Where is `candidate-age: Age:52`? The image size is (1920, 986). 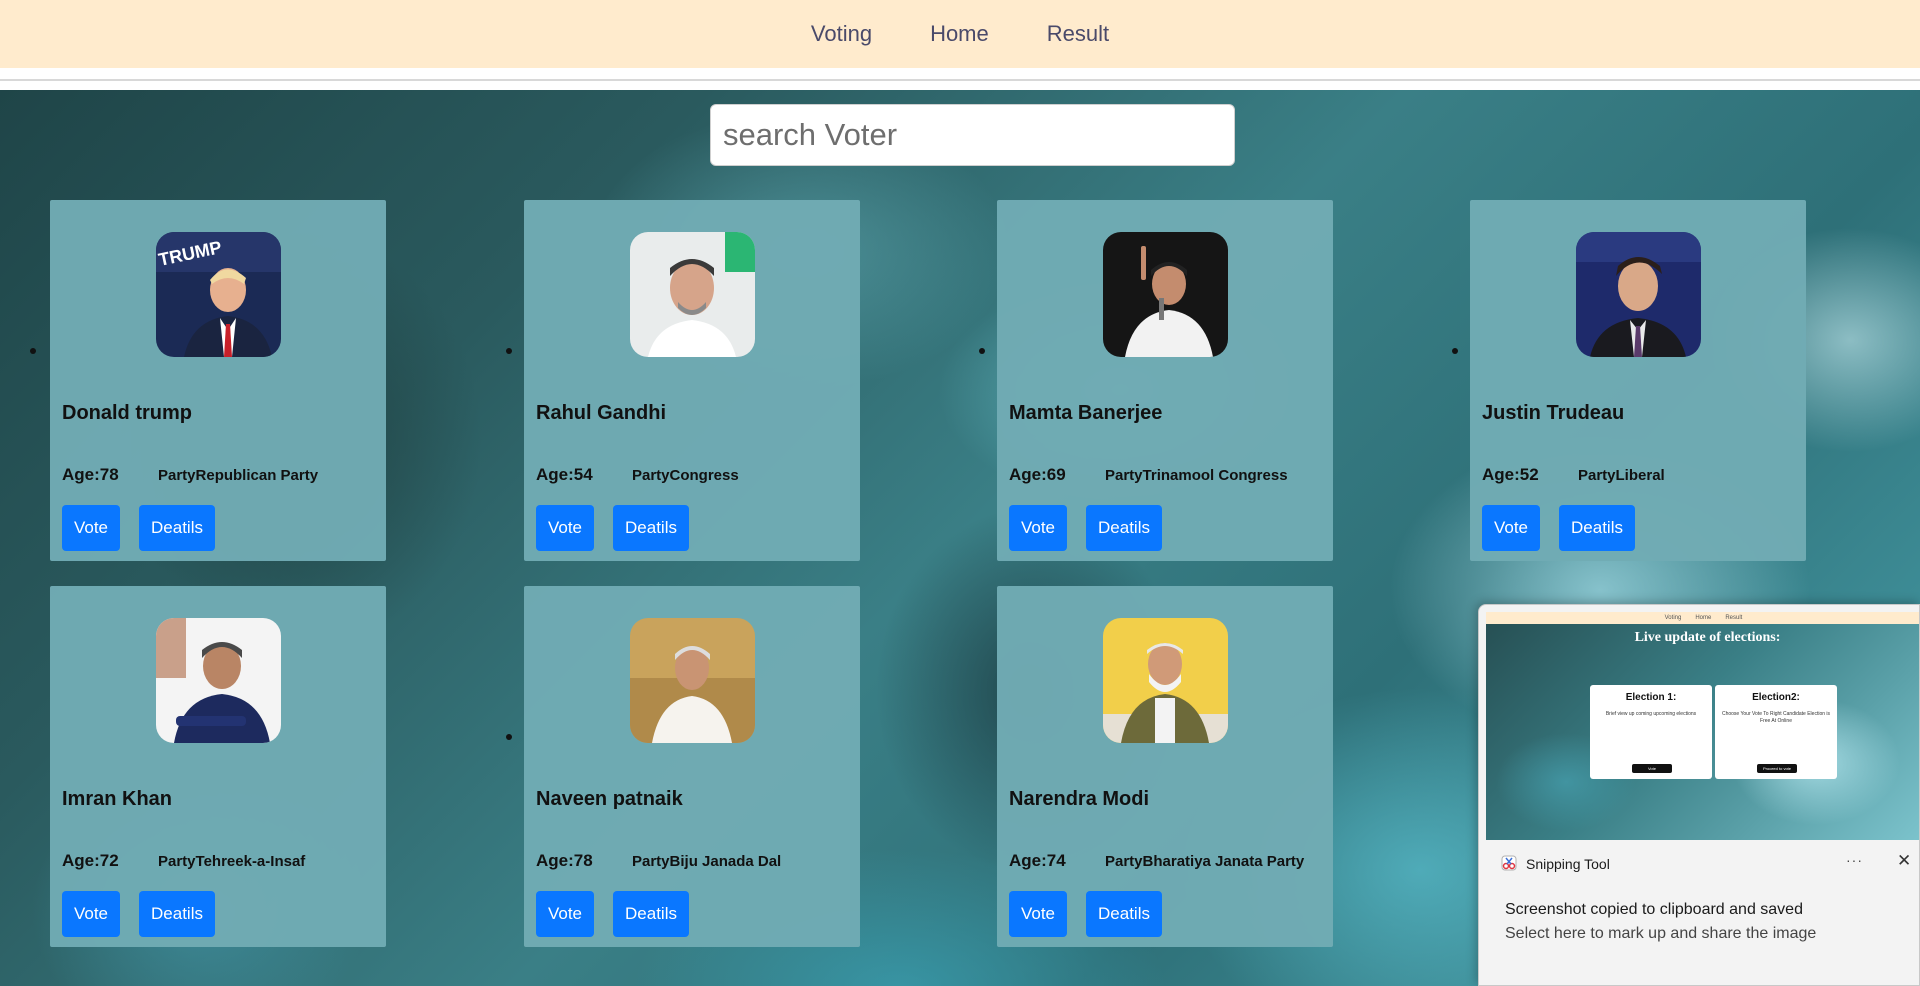 candidate-age: Age:52 is located at coordinates (1510, 474).